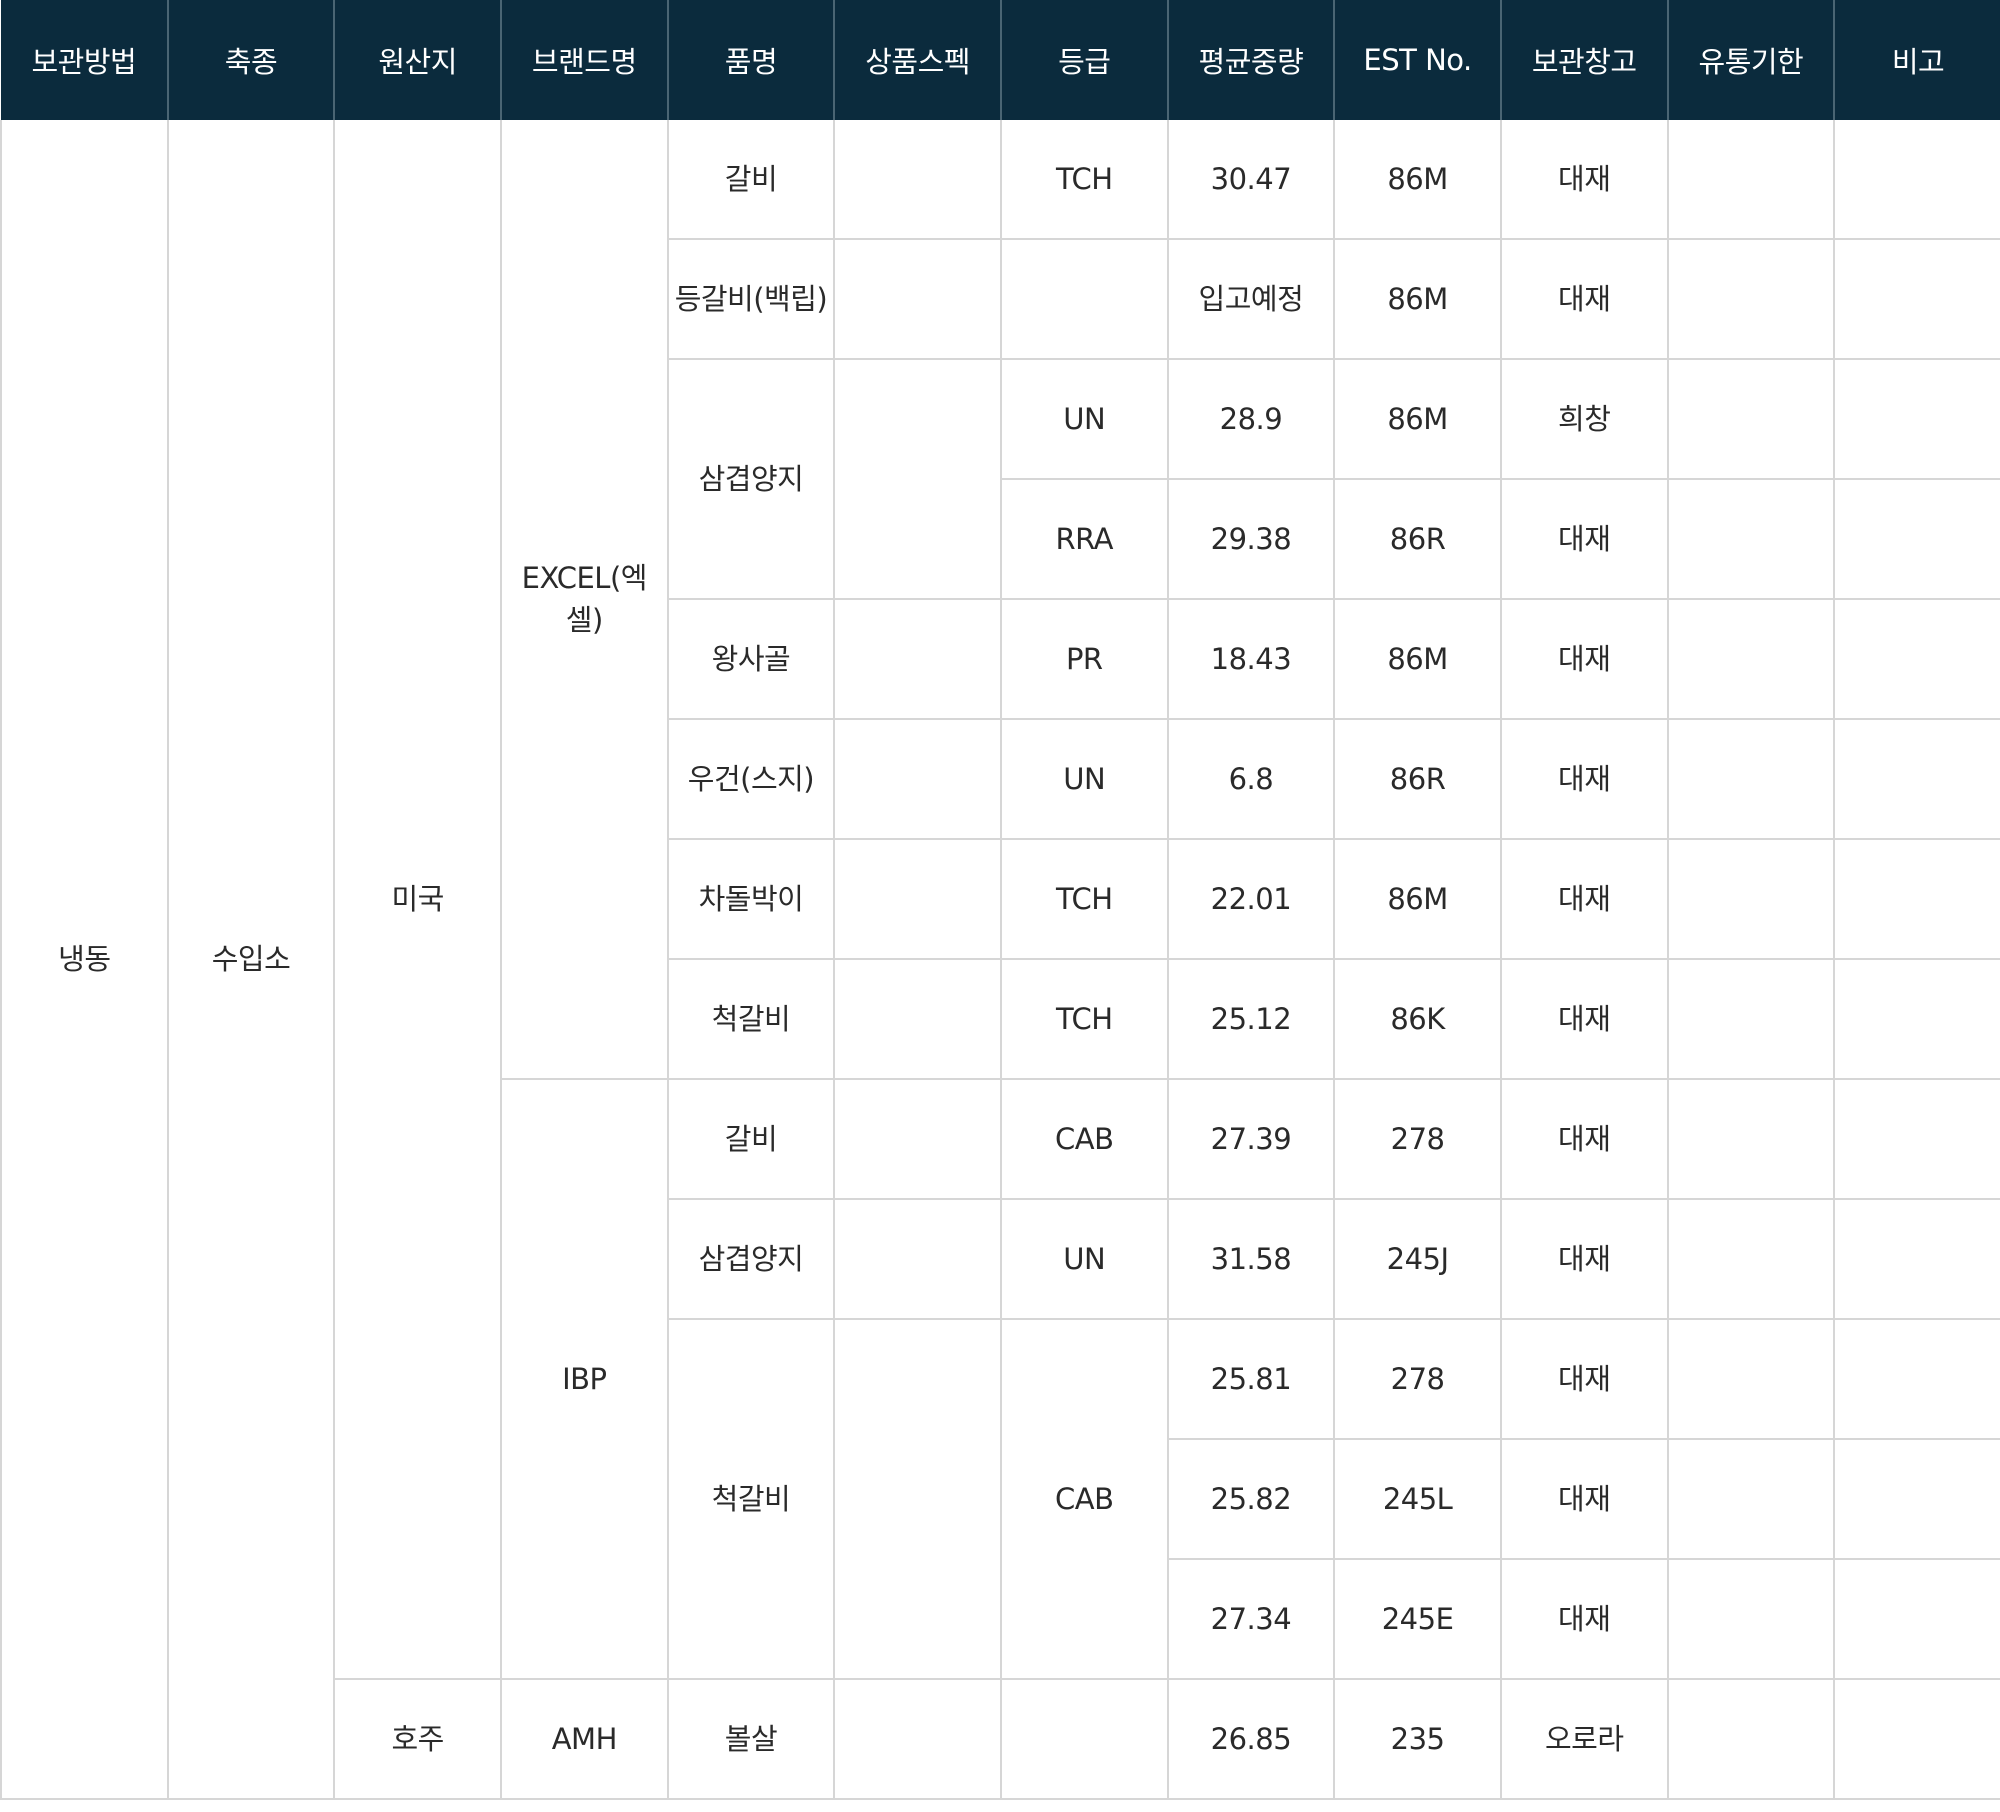 The height and width of the screenshot is (1812, 2000). Describe the element at coordinates (1251, 779) in the screenshot. I see `avg-weight-cell: 6.8` at that location.